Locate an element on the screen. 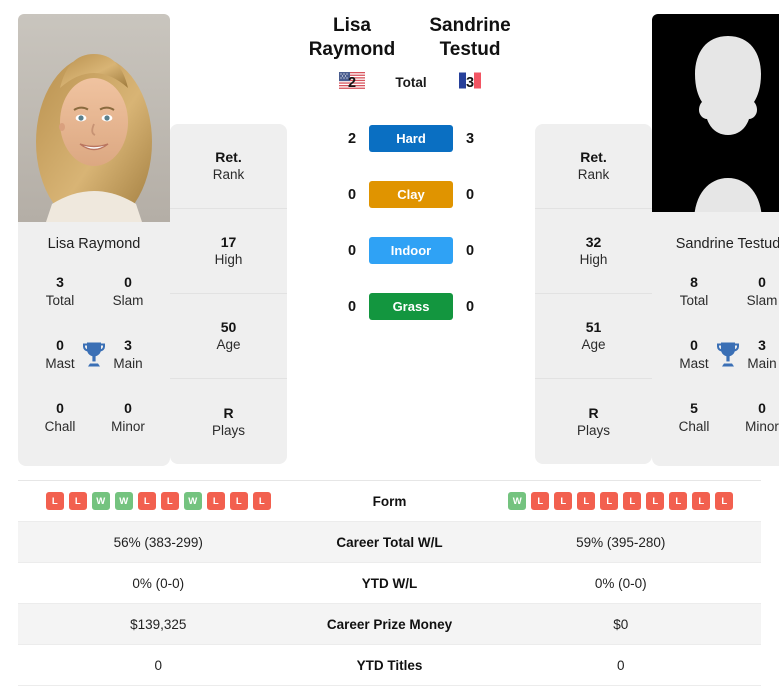 This screenshot has width=779, height=699. label: Chall is located at coordinates (694, 427).